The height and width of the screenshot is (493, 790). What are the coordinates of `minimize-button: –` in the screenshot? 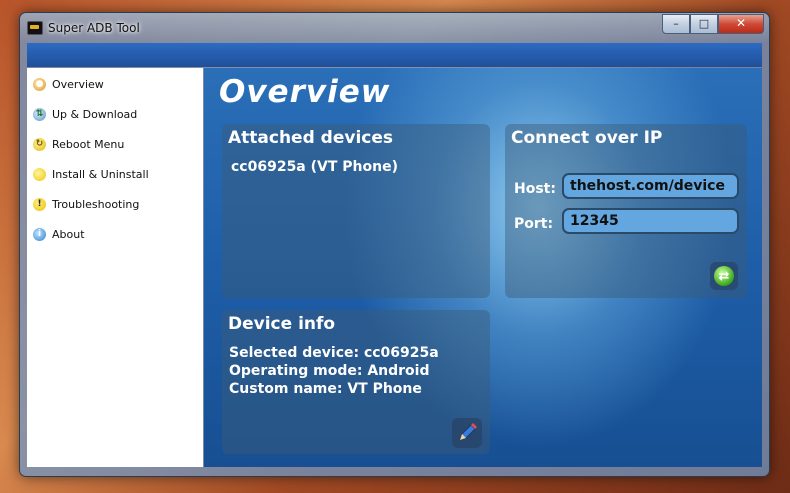 It's located at (676, 24).